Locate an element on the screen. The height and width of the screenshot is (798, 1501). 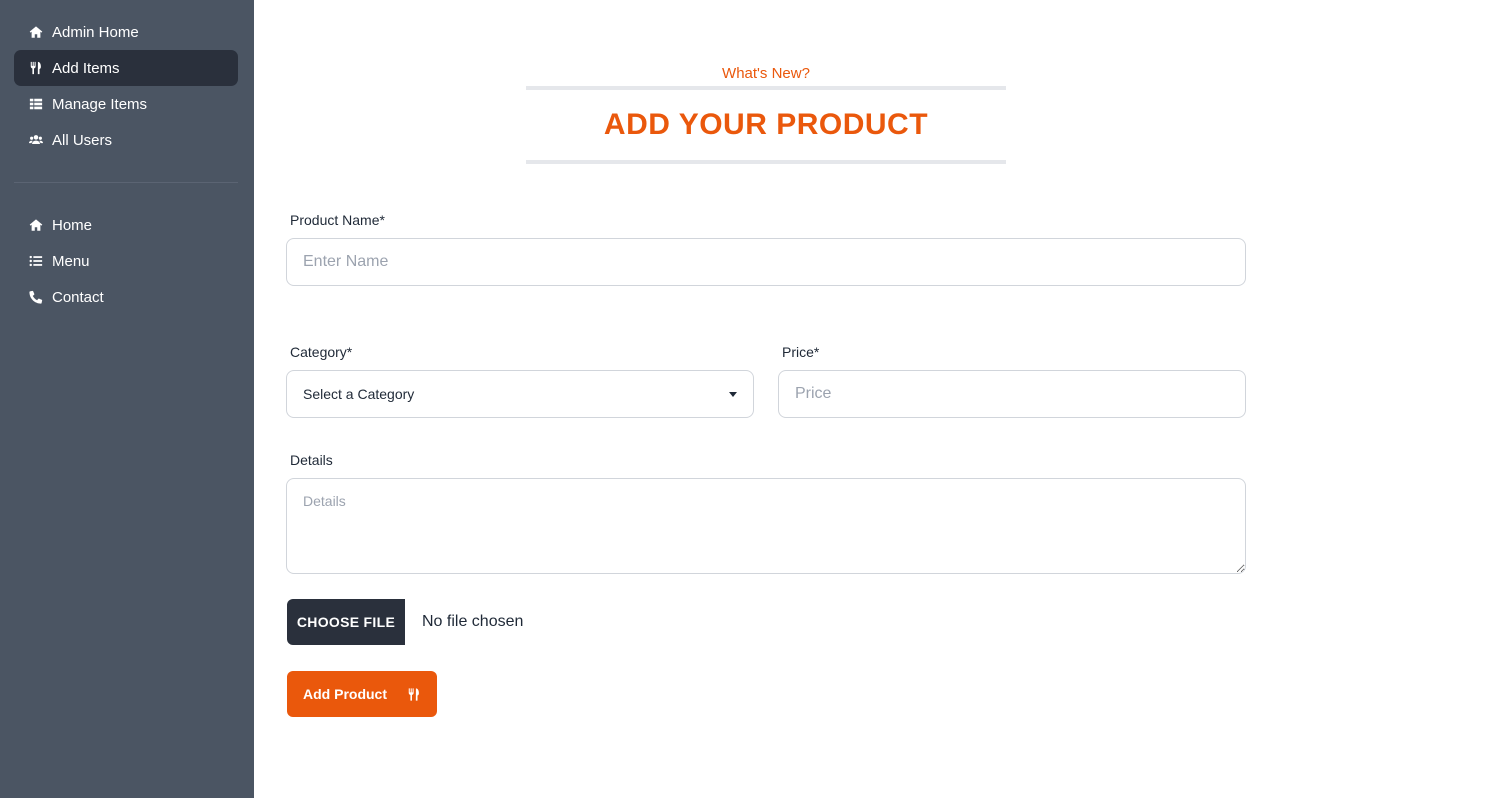
sidebar-item-menu: Menu is located at coordinates (126, 261).